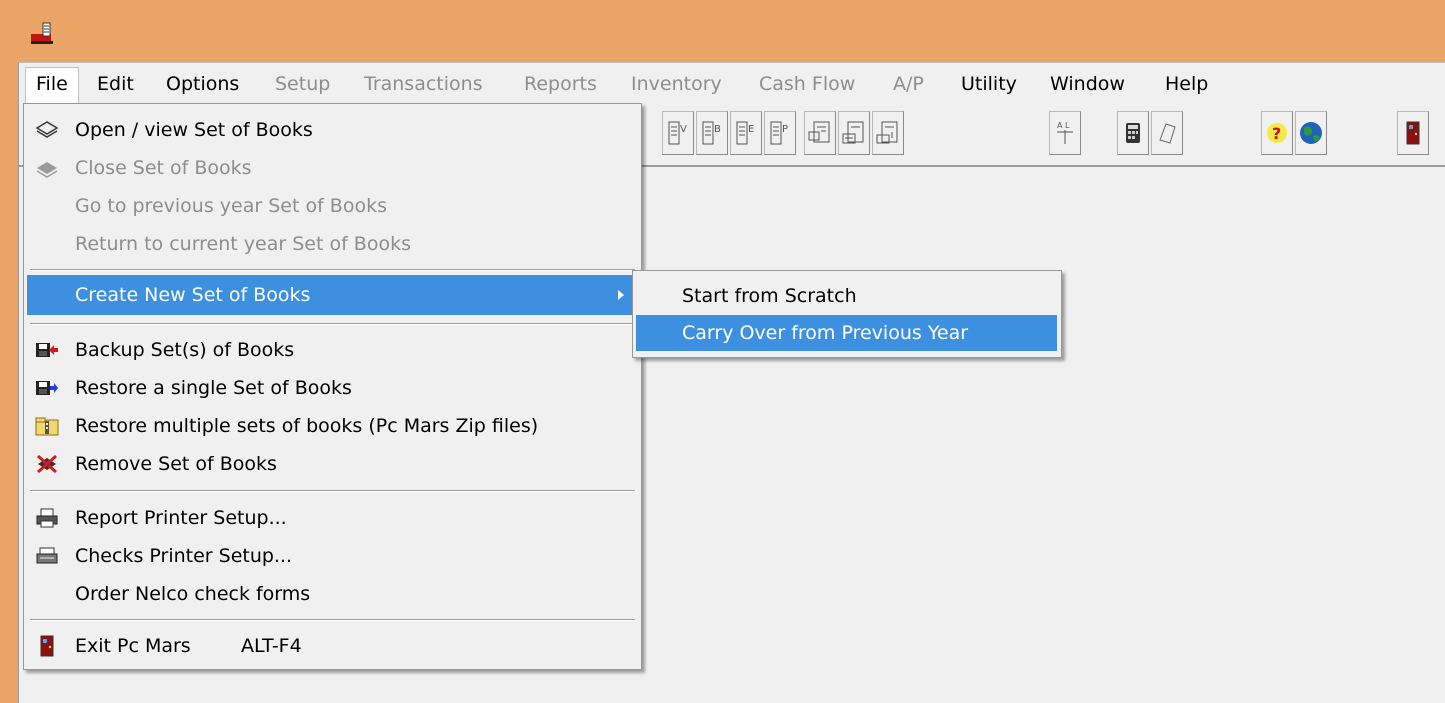  I want to click on menu-options: Options, so click(202, 84).